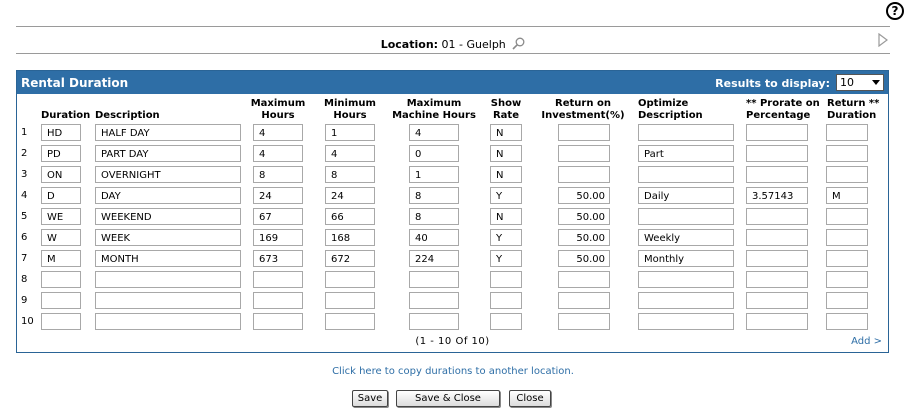  Describe the element at coordinates (434, 132) in the screenshot. I see `max-machine-input: 4` at that location.